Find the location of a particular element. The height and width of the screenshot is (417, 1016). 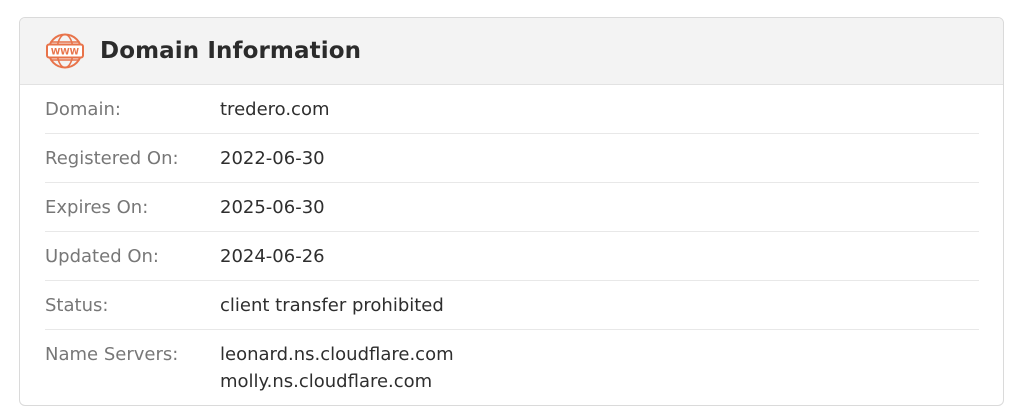

row-value: 2024-06-26 is located at coordinates (272, 256).